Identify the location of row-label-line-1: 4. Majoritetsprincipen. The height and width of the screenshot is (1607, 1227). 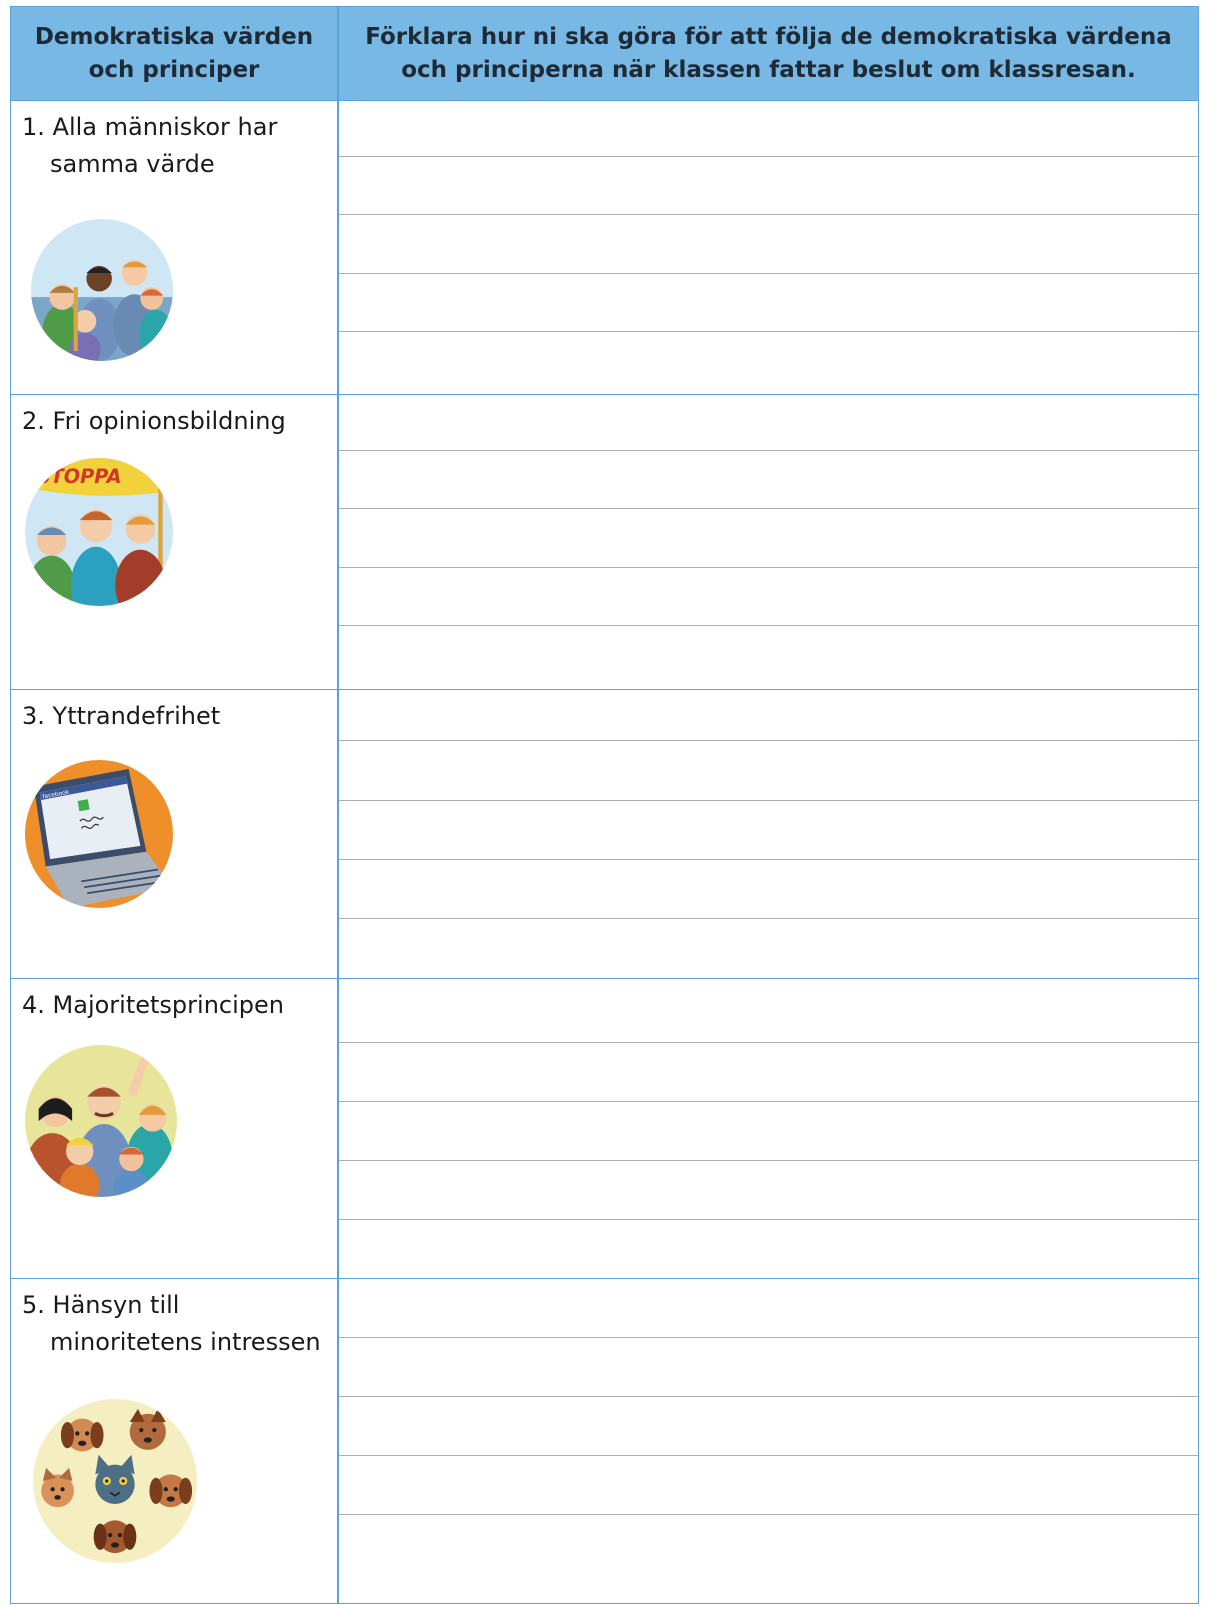
(153, 1005).